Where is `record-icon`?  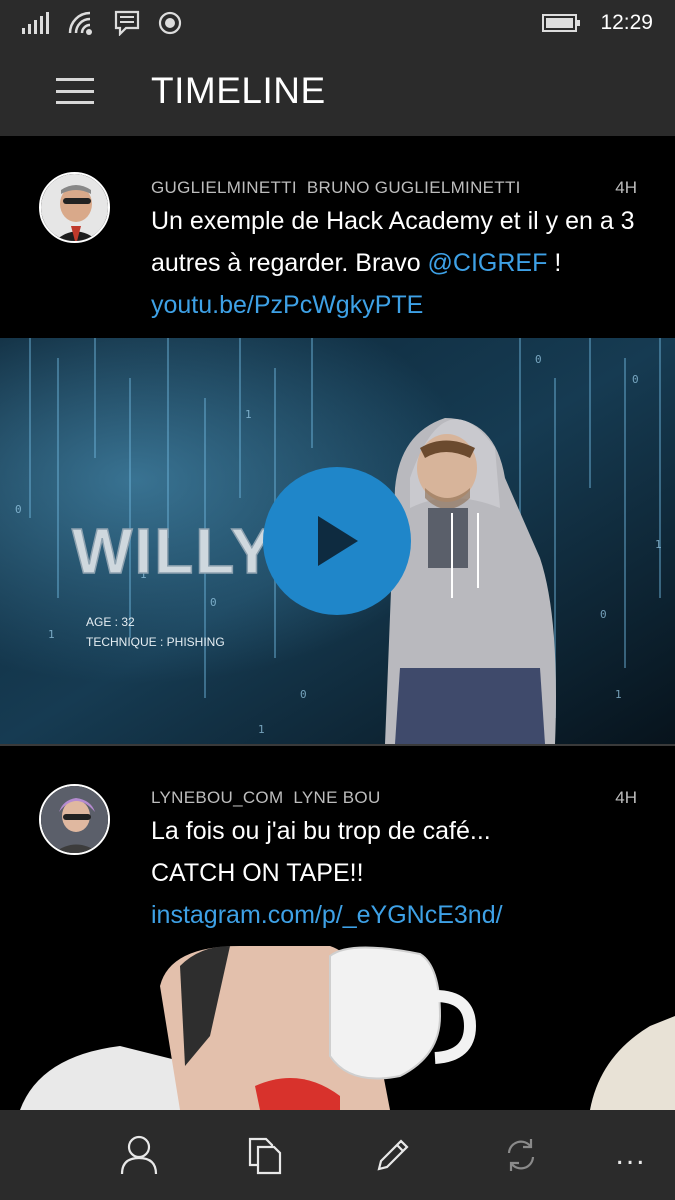
record-icon is located at coordinates (170, 23).